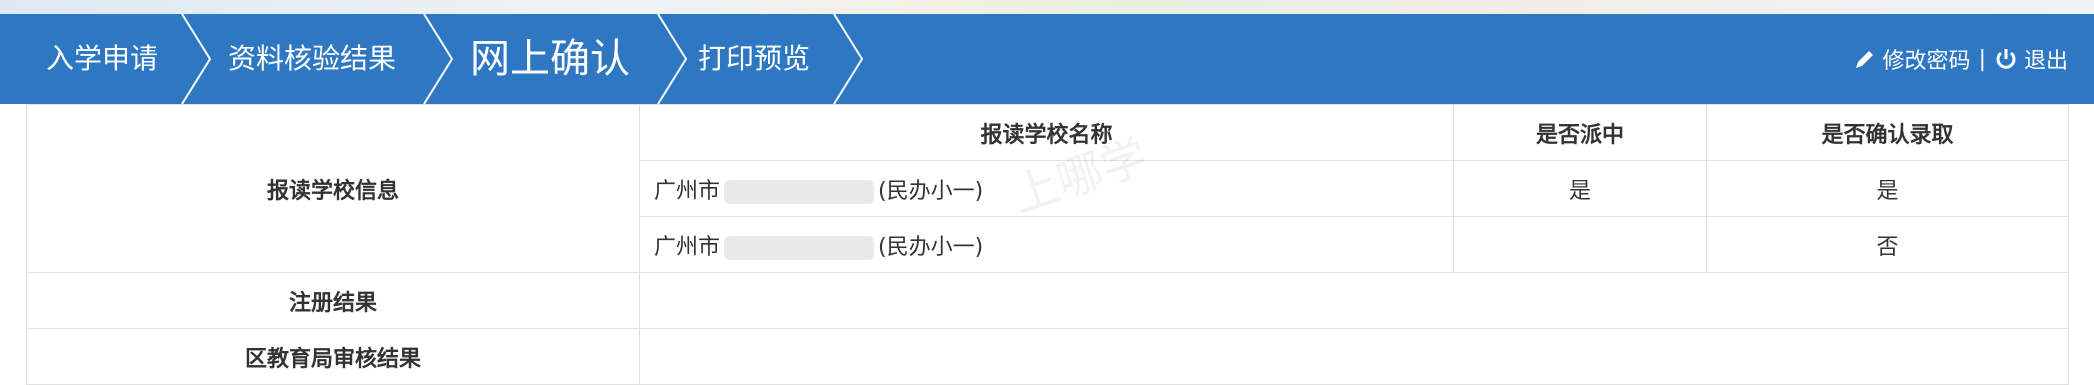 This screenshot has width=2094, height=385. I want to click on dispatched-cell: 是, so click(1580, 188).